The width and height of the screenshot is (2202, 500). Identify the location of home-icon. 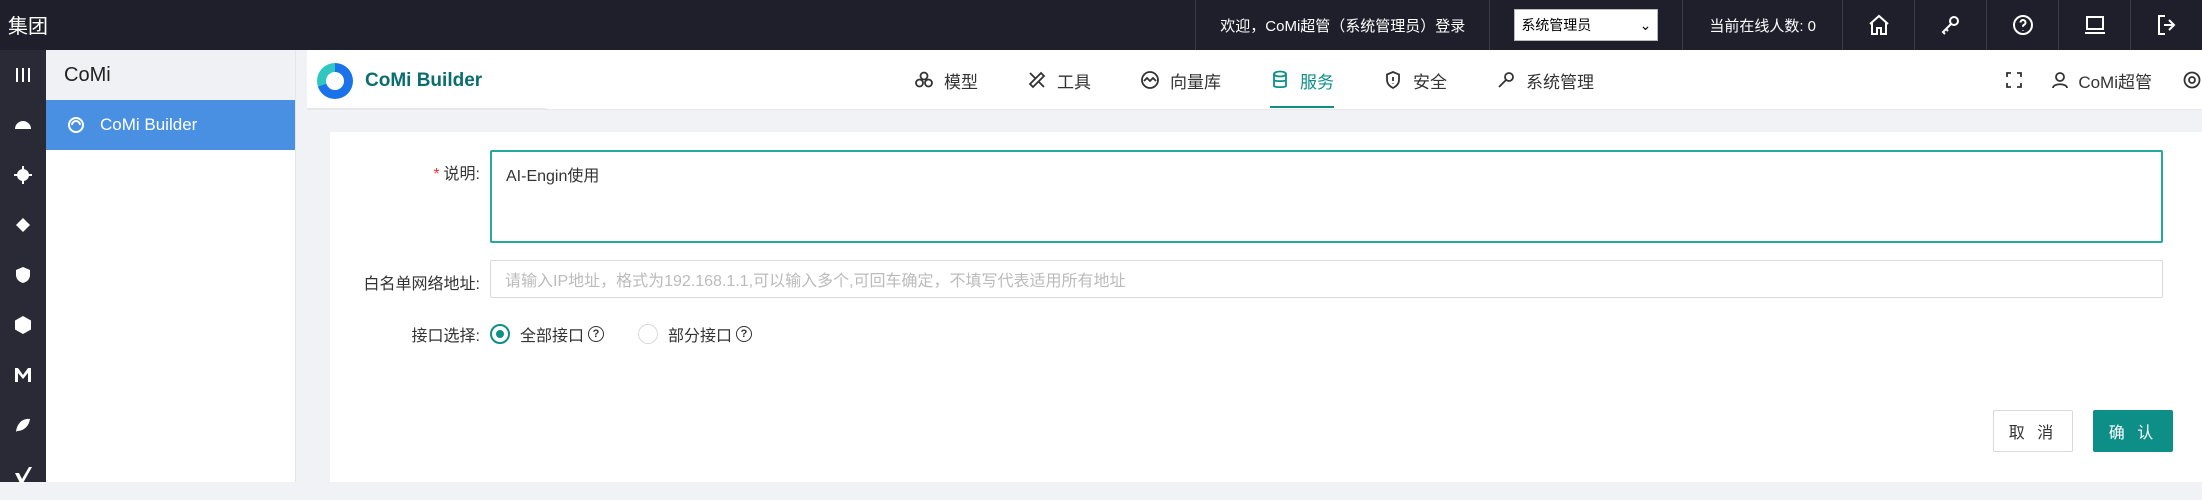
(1878, 24).